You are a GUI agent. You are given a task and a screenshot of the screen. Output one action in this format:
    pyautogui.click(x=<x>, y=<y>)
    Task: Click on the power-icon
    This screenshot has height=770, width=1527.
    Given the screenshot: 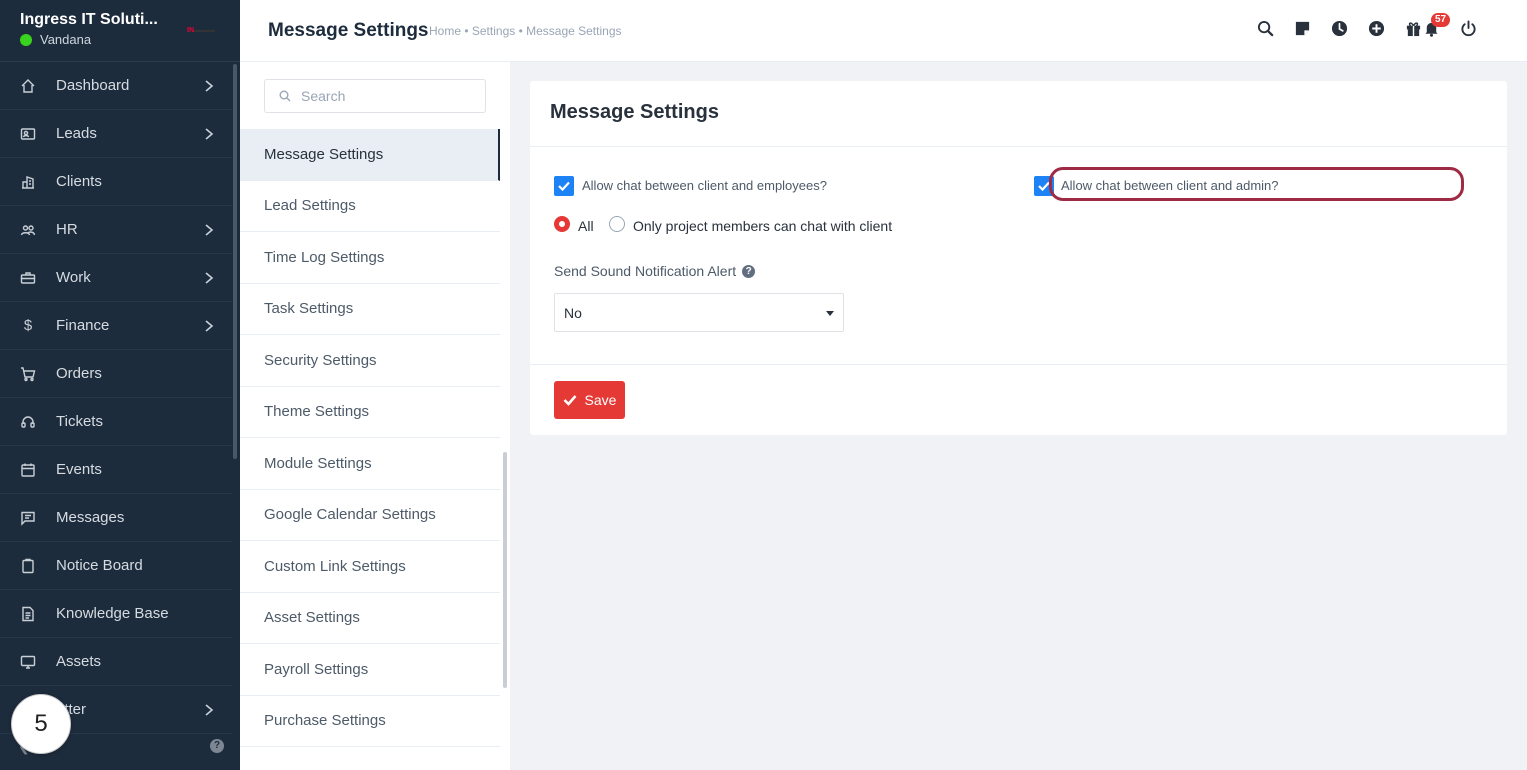 What is the action you would take?
    pyautogui.click(x=1468, y=28)
    